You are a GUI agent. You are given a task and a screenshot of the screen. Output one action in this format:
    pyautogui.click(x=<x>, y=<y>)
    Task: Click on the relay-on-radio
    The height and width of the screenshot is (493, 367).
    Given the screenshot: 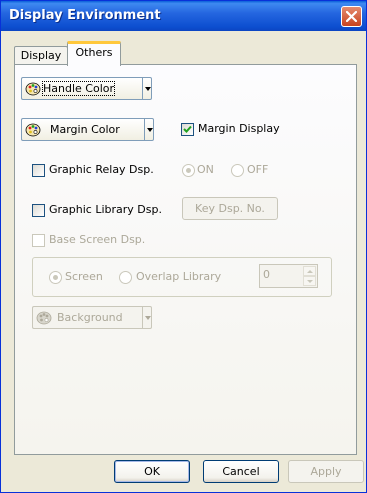 What is the action you would take?
    pyautogui.click(x=188, y=170)
    